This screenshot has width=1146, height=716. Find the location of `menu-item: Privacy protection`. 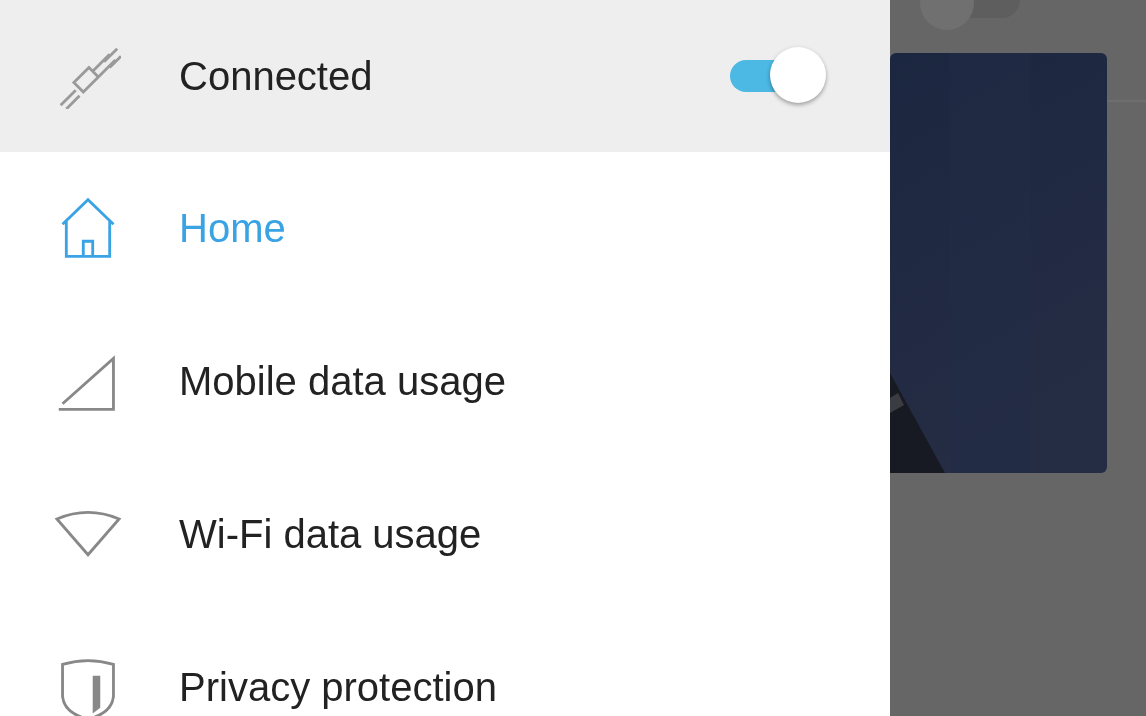

menu-item: Privacy protection is located at coordinates (445, 663).